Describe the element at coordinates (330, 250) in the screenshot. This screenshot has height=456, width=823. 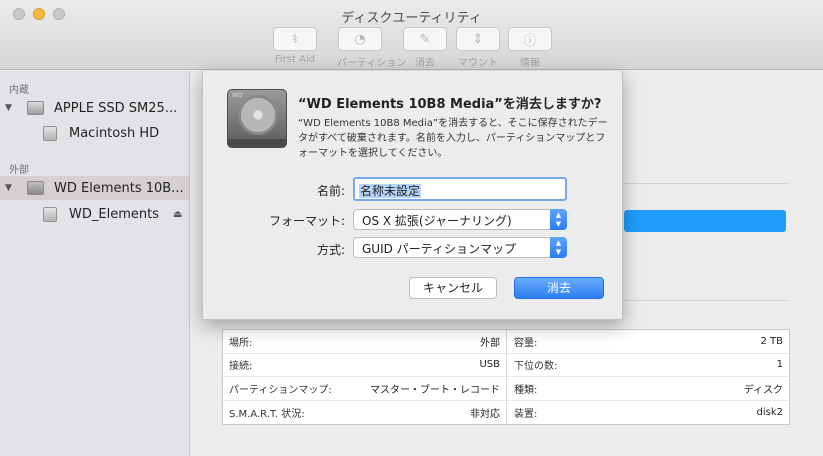
I see `scheme-label: 方式:` at that location.